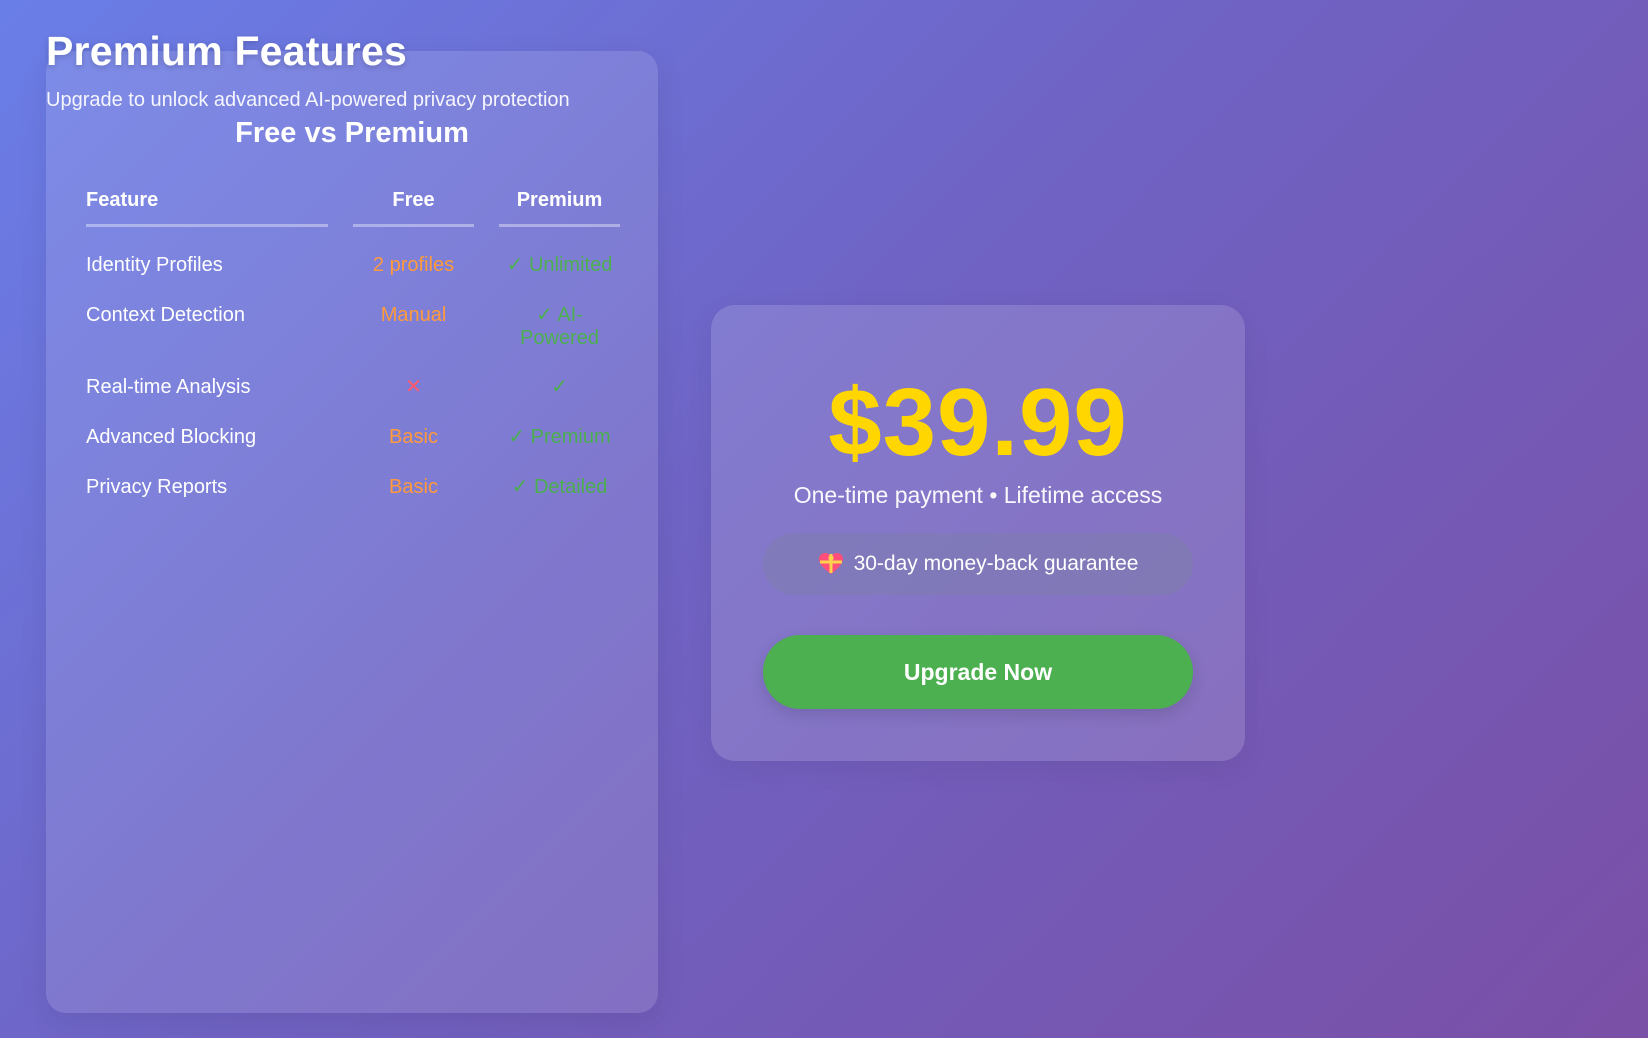  What do you see at coordinates (352, 133) in the screenshot?
I see `comparison-title: Free vs Premium` at bounding box center [352, 133].